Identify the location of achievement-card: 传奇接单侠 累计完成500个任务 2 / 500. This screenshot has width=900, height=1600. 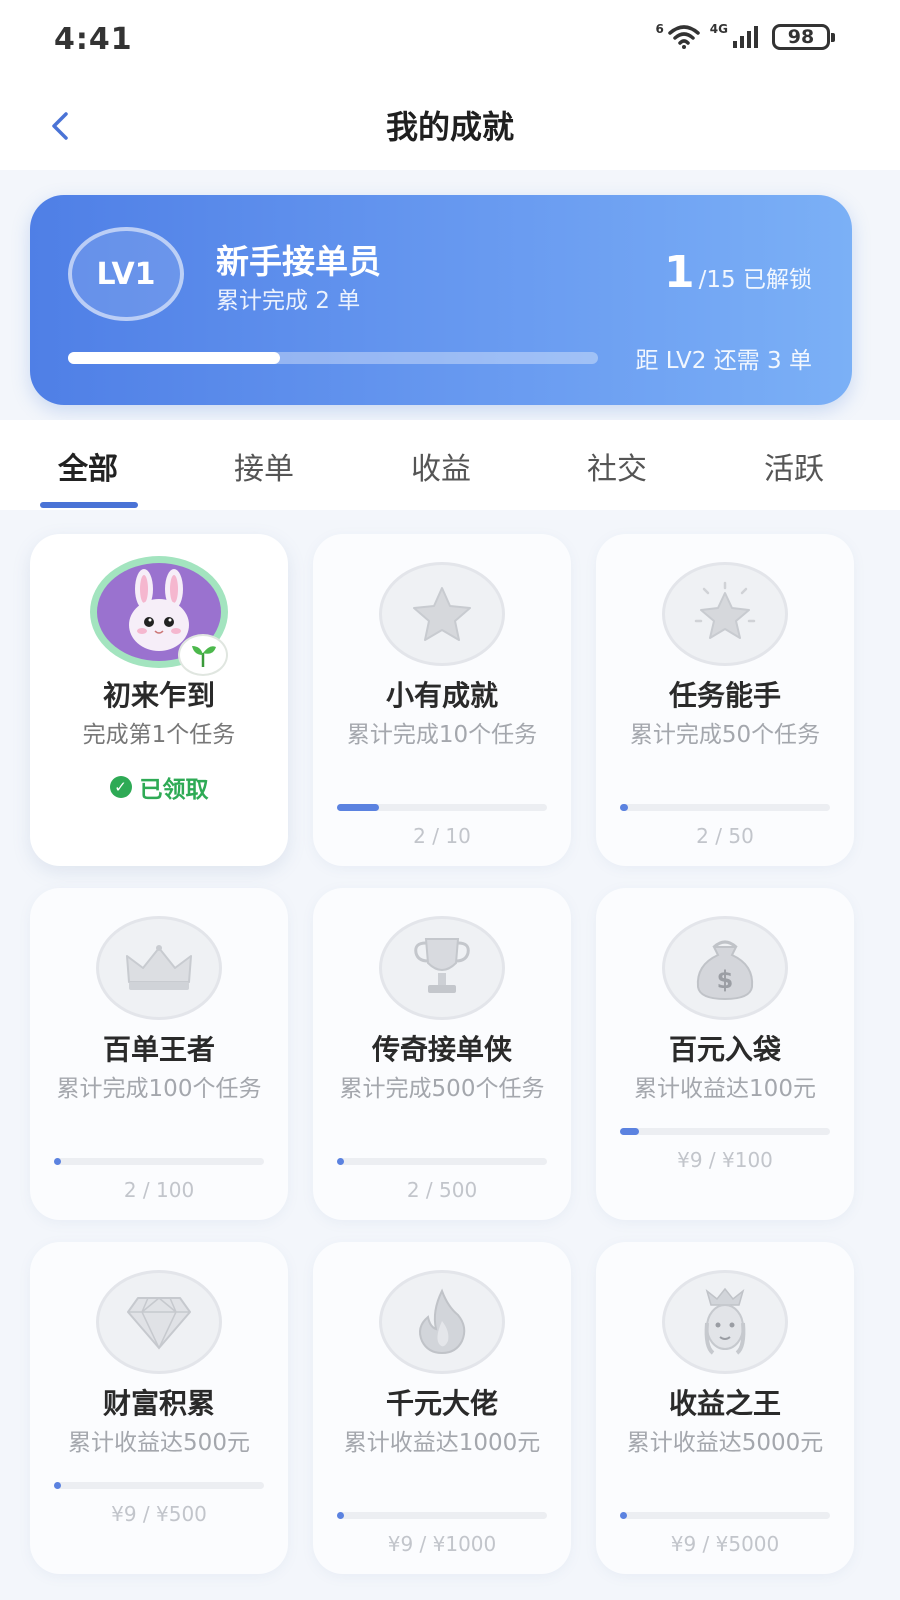
(442, 1054).